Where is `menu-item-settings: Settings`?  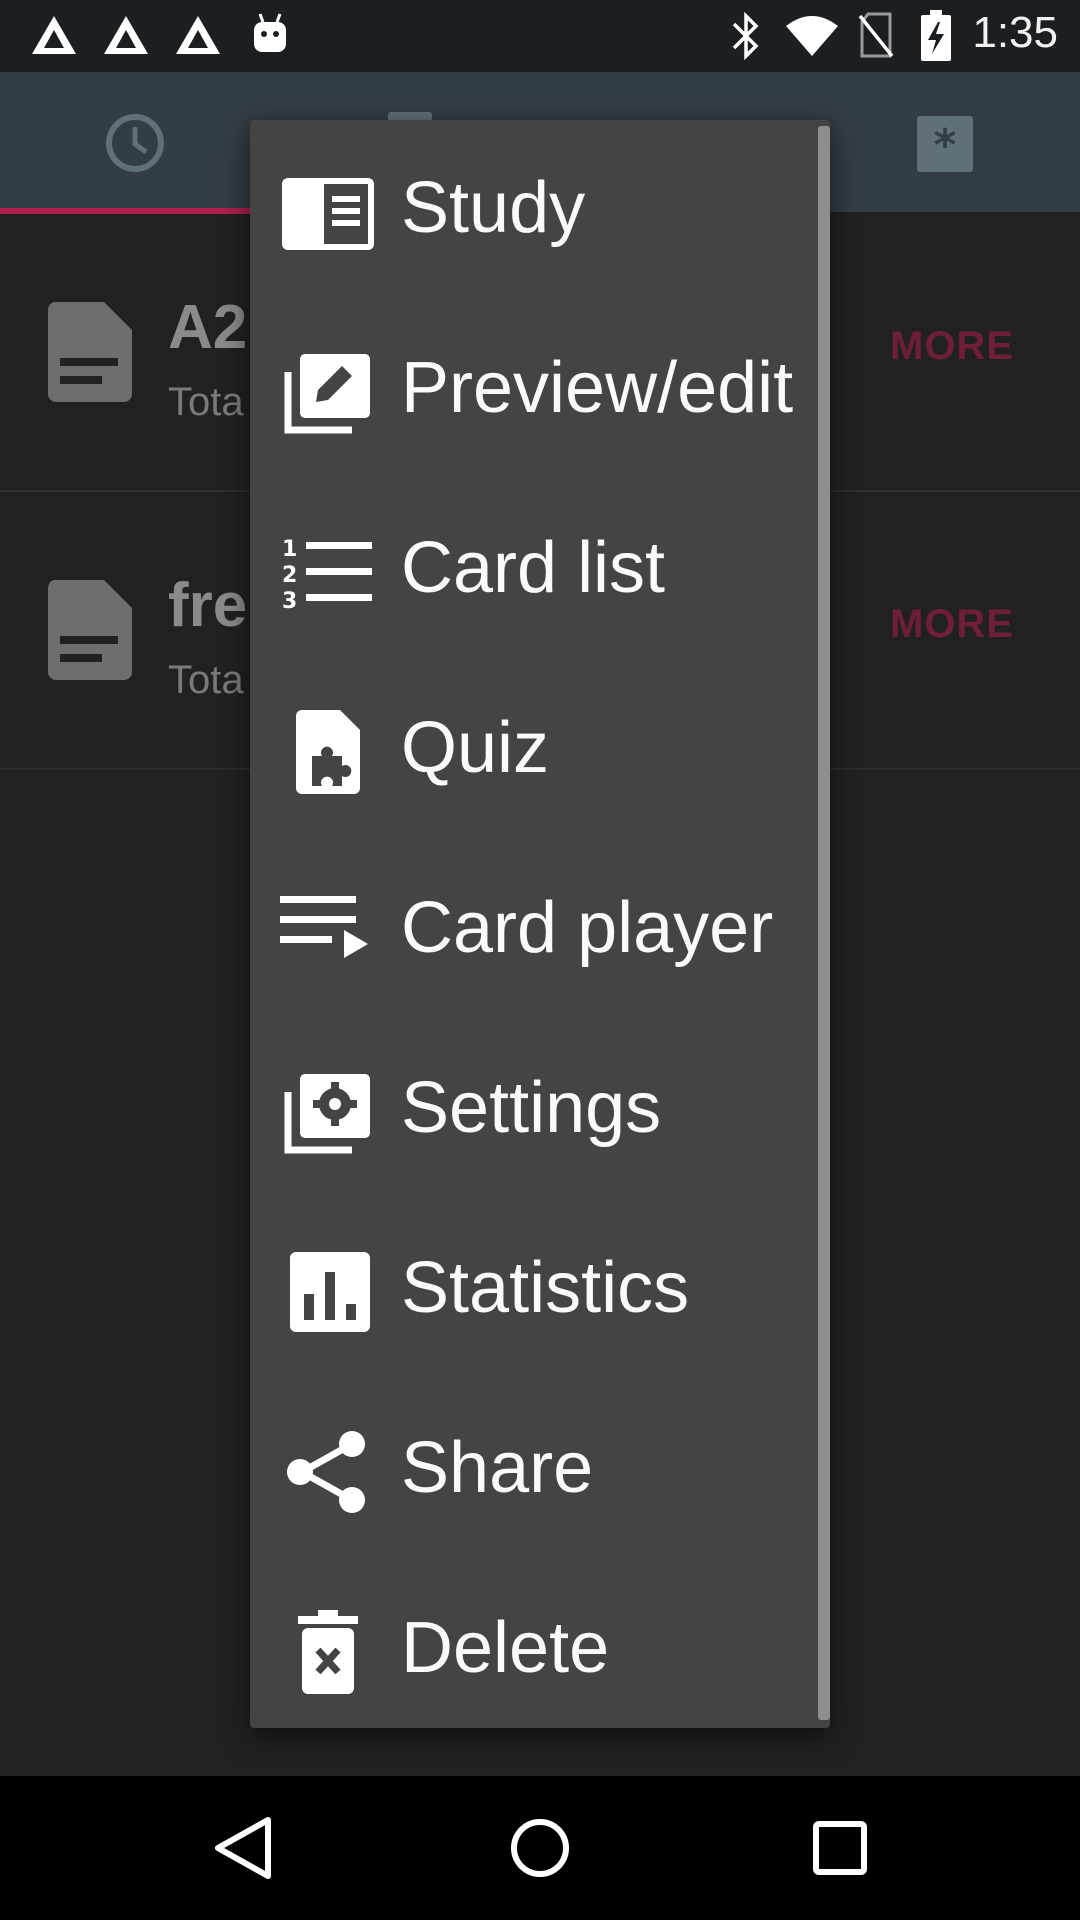 menu-item-settings: Settings is located at coordinates (534, 1110).